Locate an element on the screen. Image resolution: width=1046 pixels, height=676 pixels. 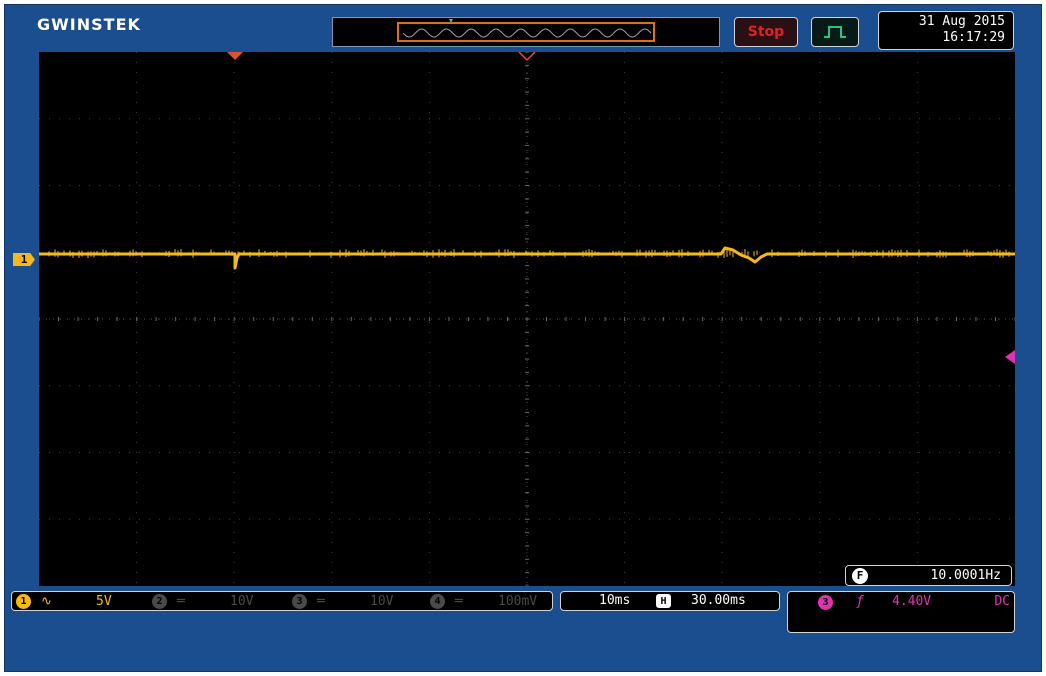
channel-status-bar: 1 ∿ 5V 2 ═ 10V 3 ═ 10V 4 ═ 100mV is located at coordinates (282, 601).